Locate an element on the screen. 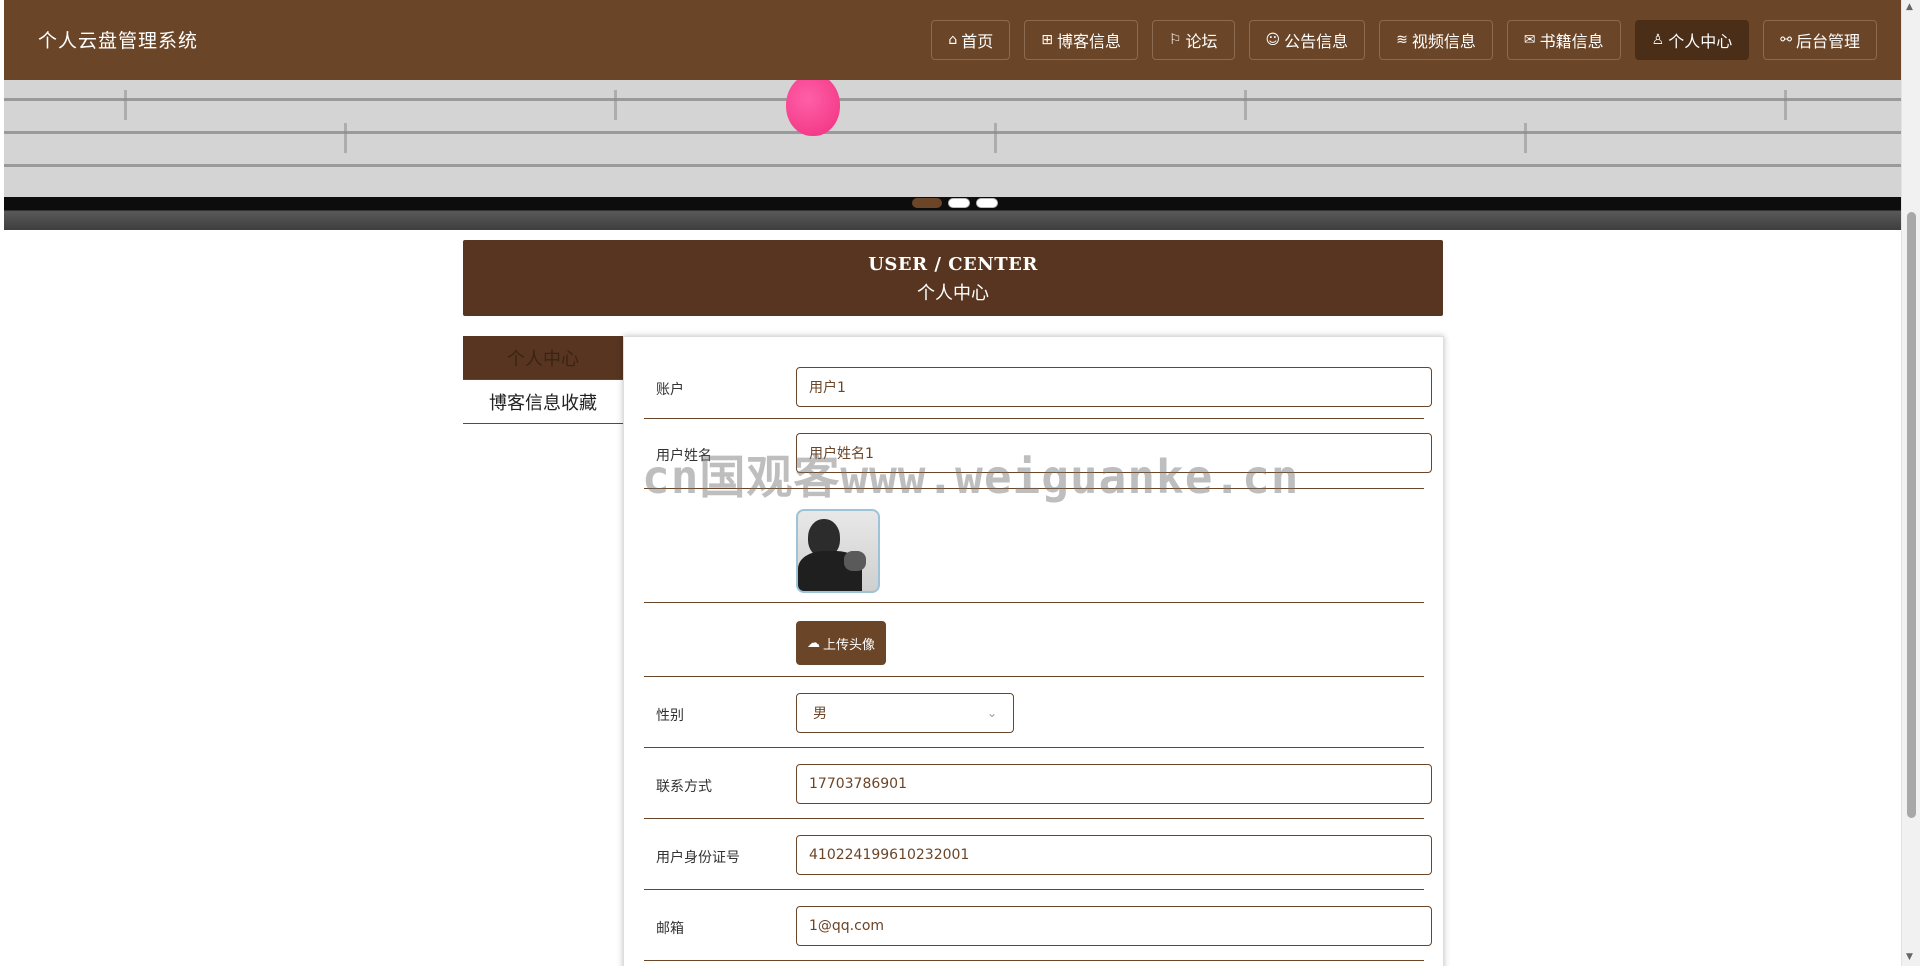 The height and width of the screenshot is (966, 1920). nav-home: ⌂ 首页 is located at coordinates (971, 40).